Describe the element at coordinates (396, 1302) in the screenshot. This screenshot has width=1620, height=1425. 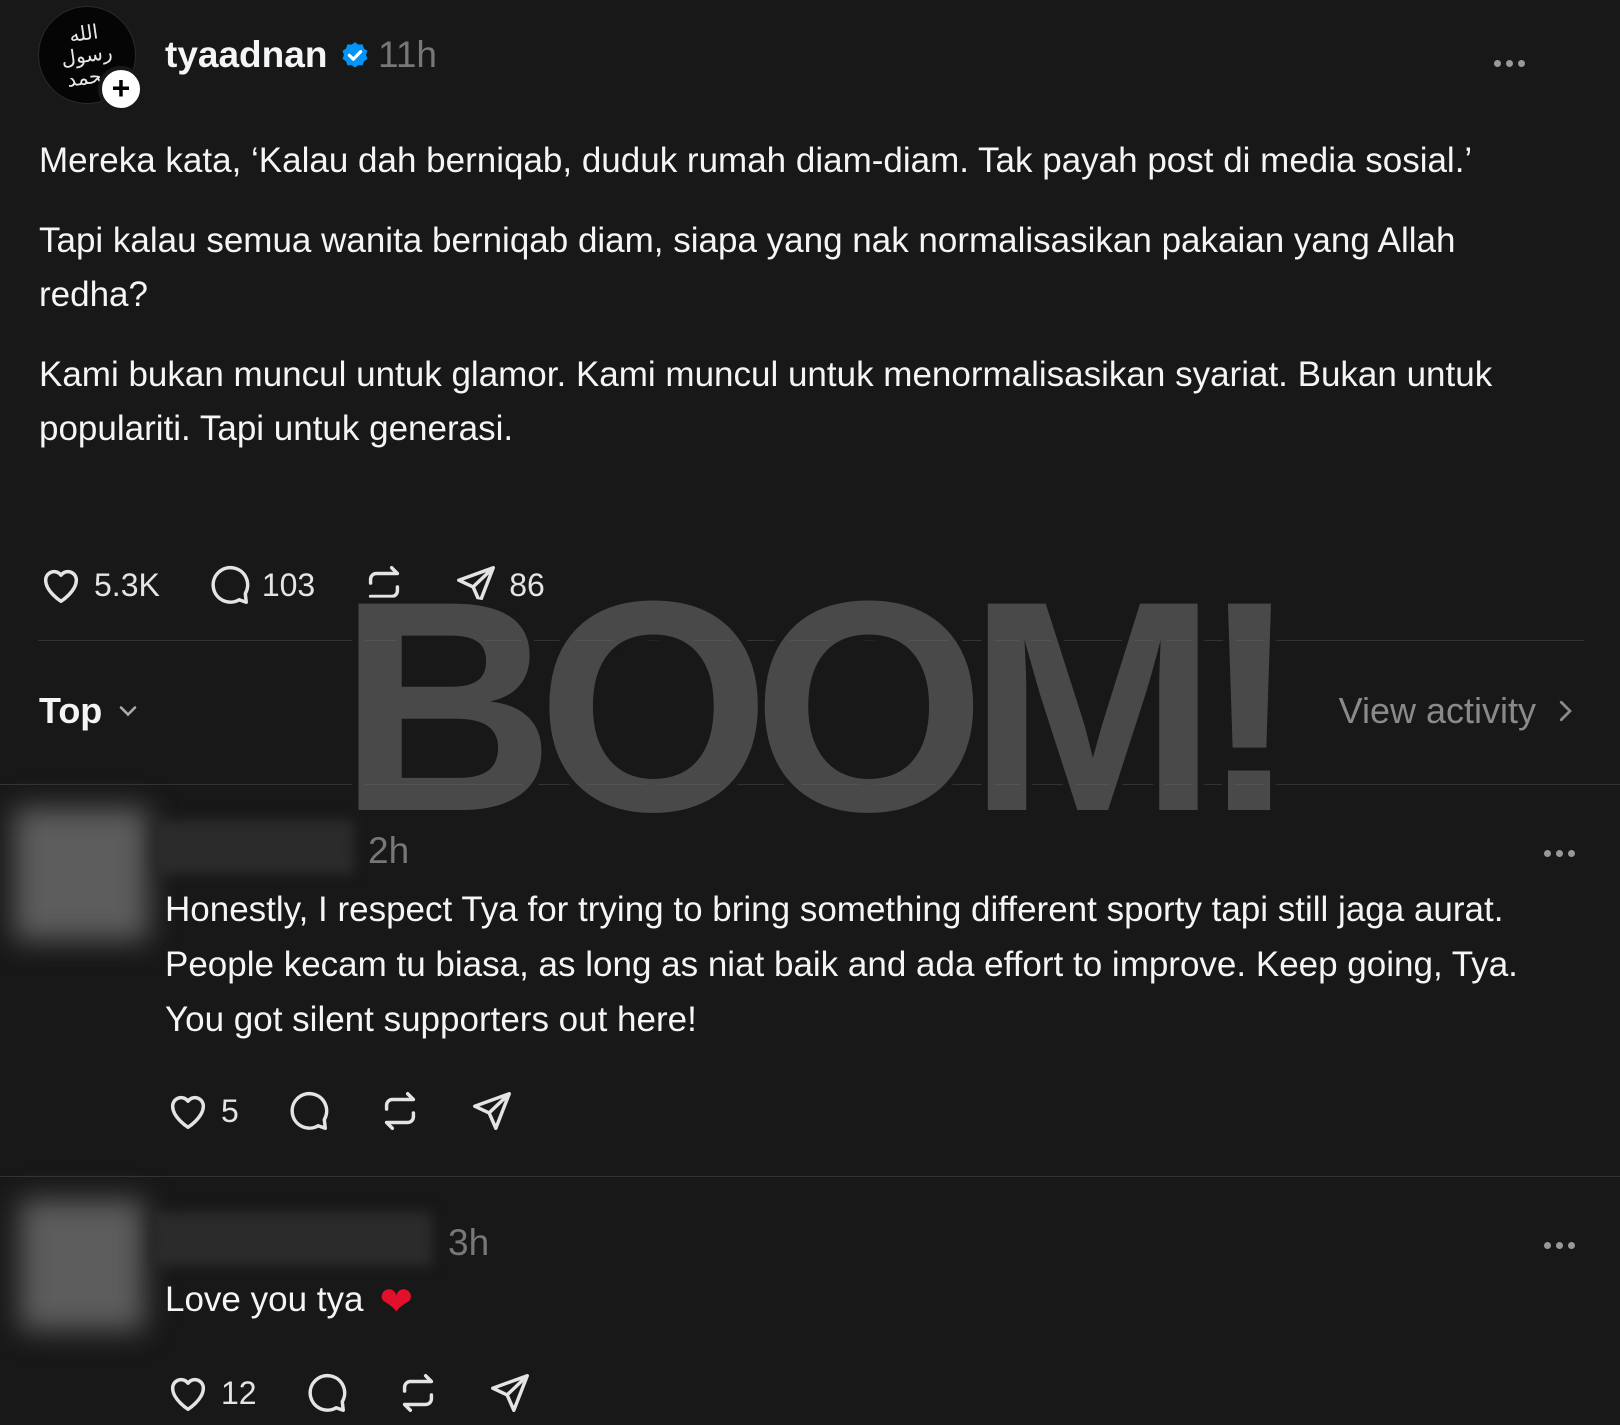
I see `red-heart-emoji-icon: ❤` at that location.